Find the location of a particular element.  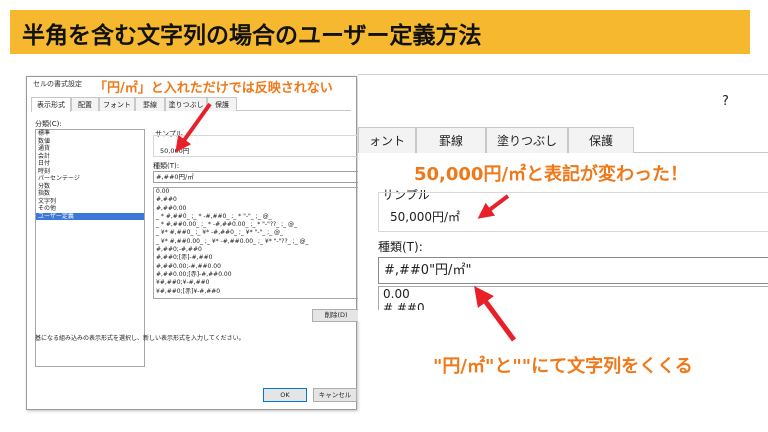

category-item: 日付 is located at coordinates (90, 164).